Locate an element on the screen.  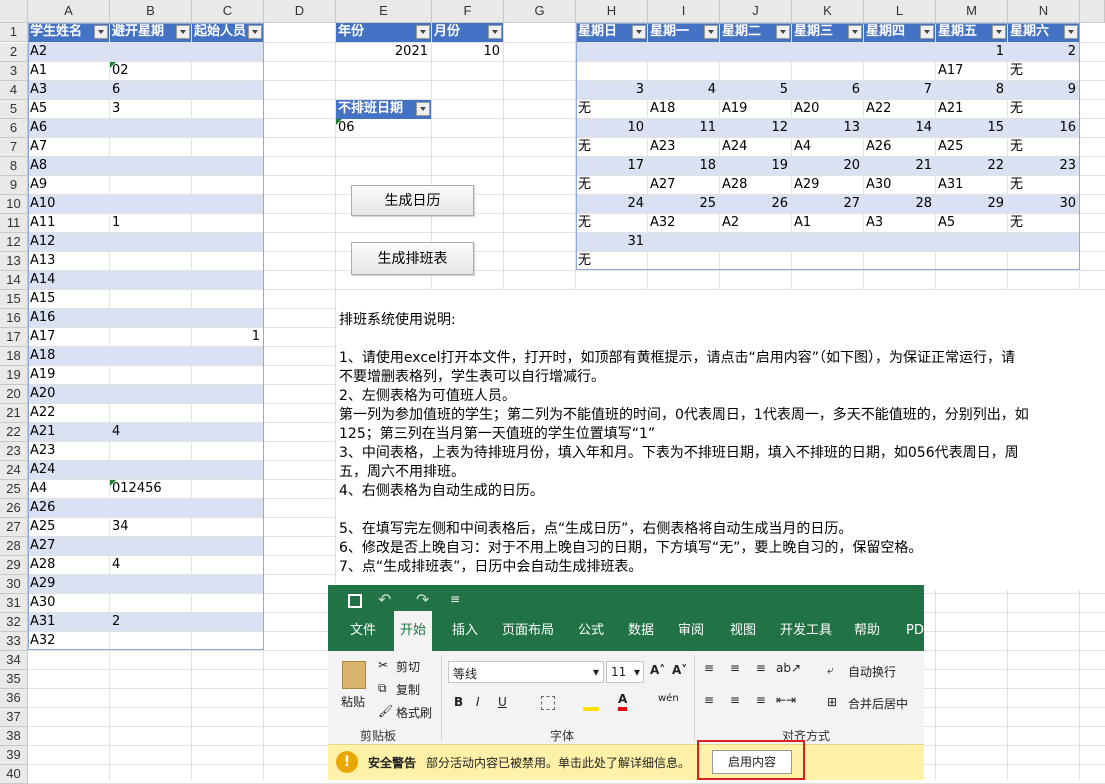
student-cell: 1 is located at coordinates (227, 337).